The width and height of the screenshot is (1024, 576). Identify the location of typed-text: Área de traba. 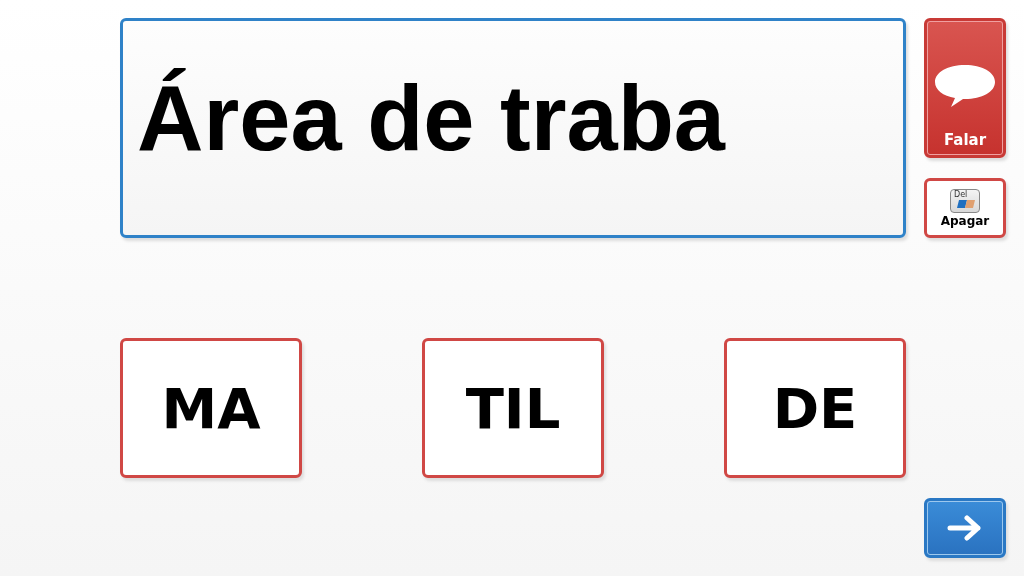
(431, 118).